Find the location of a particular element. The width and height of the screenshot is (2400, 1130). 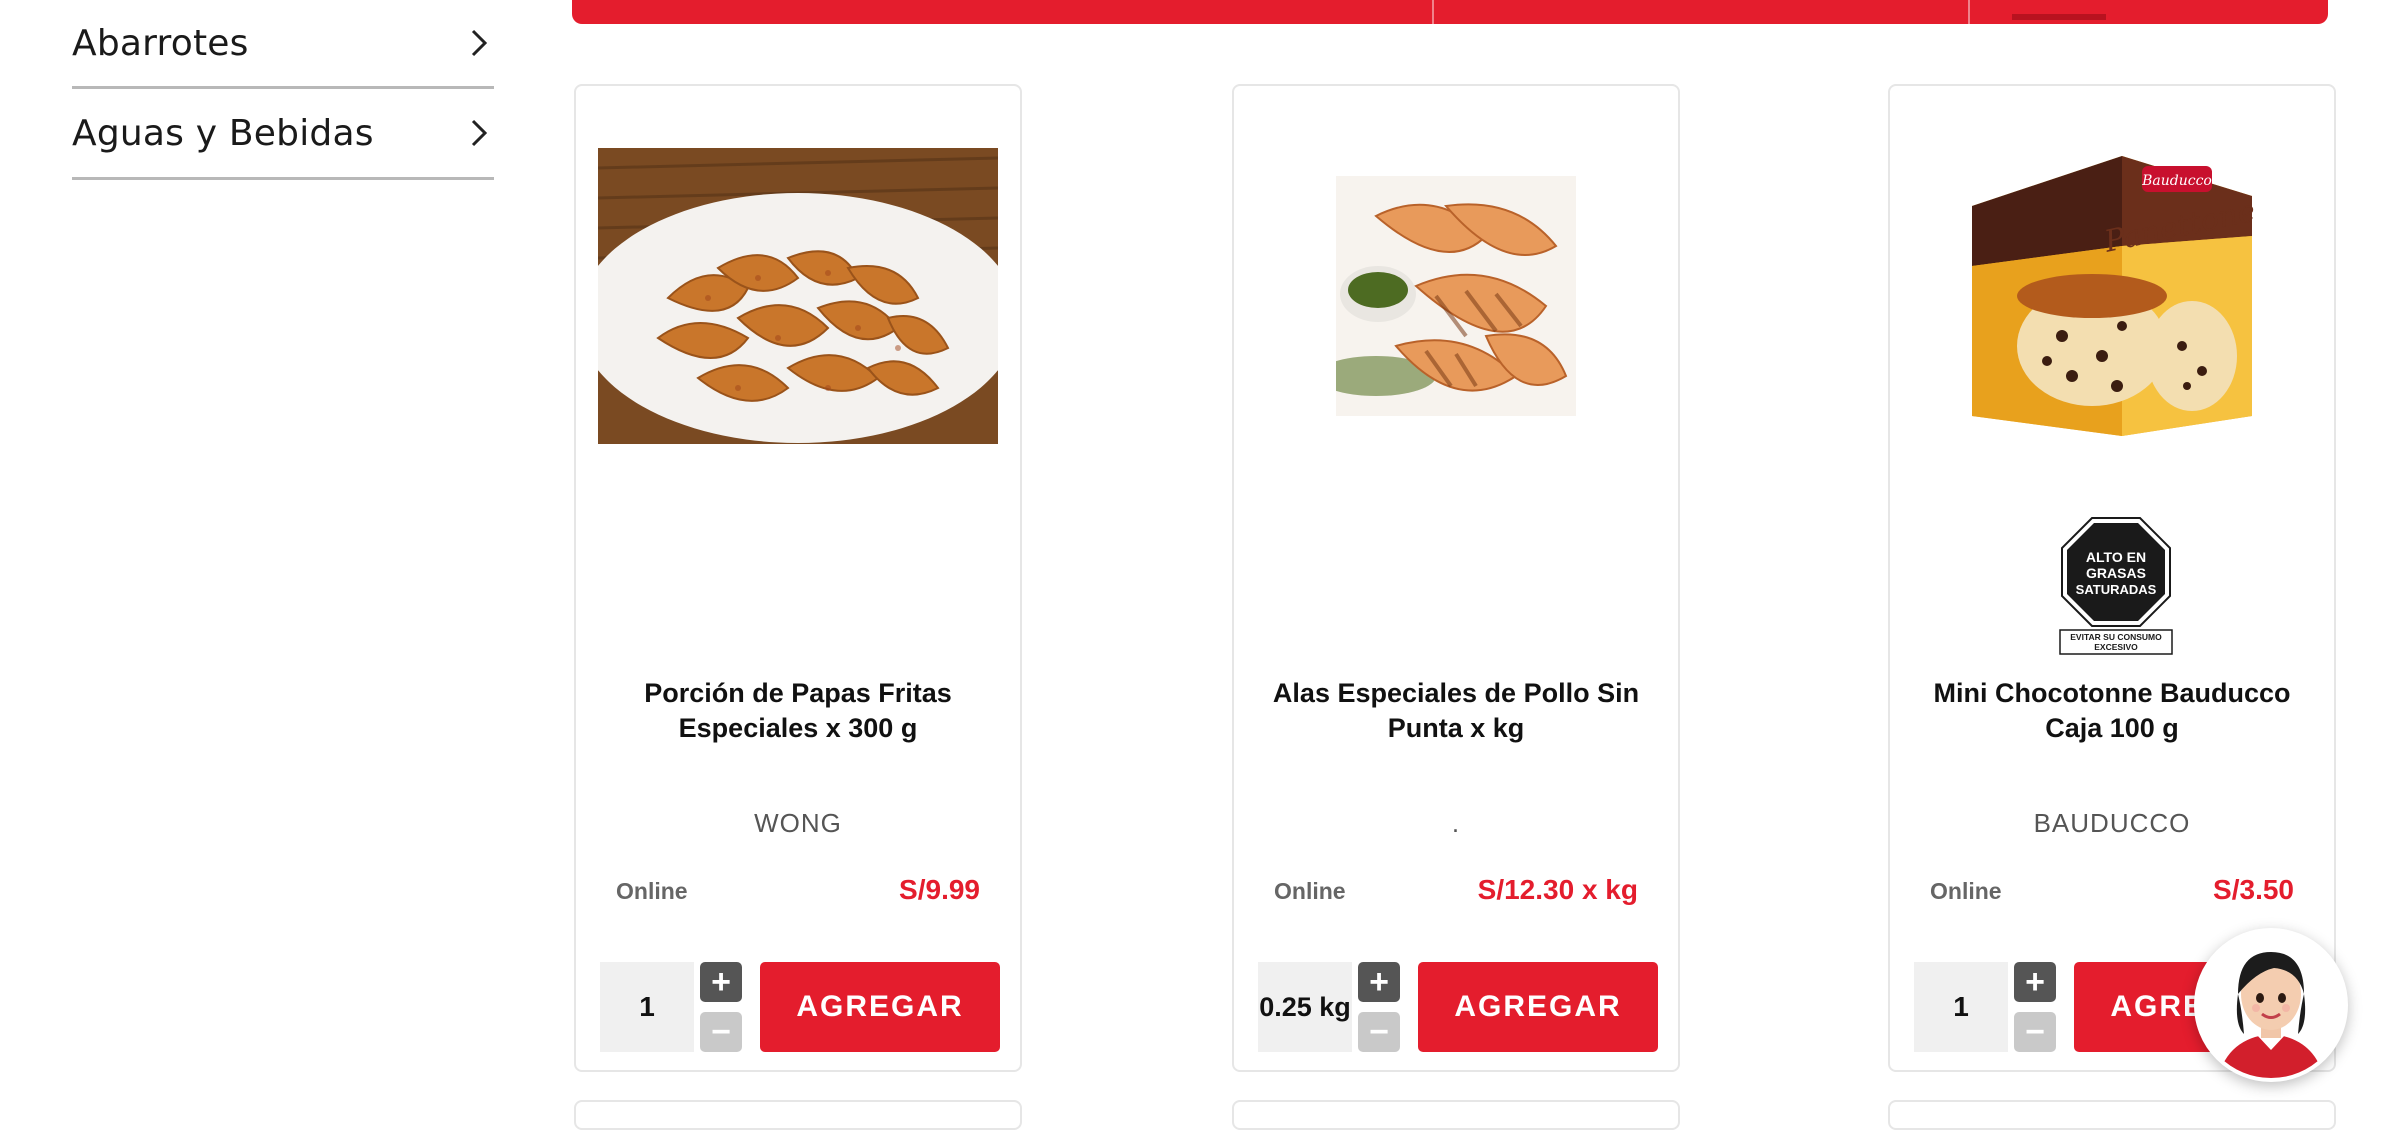

alas-pollo-image is located at coordinates (1456, 296).